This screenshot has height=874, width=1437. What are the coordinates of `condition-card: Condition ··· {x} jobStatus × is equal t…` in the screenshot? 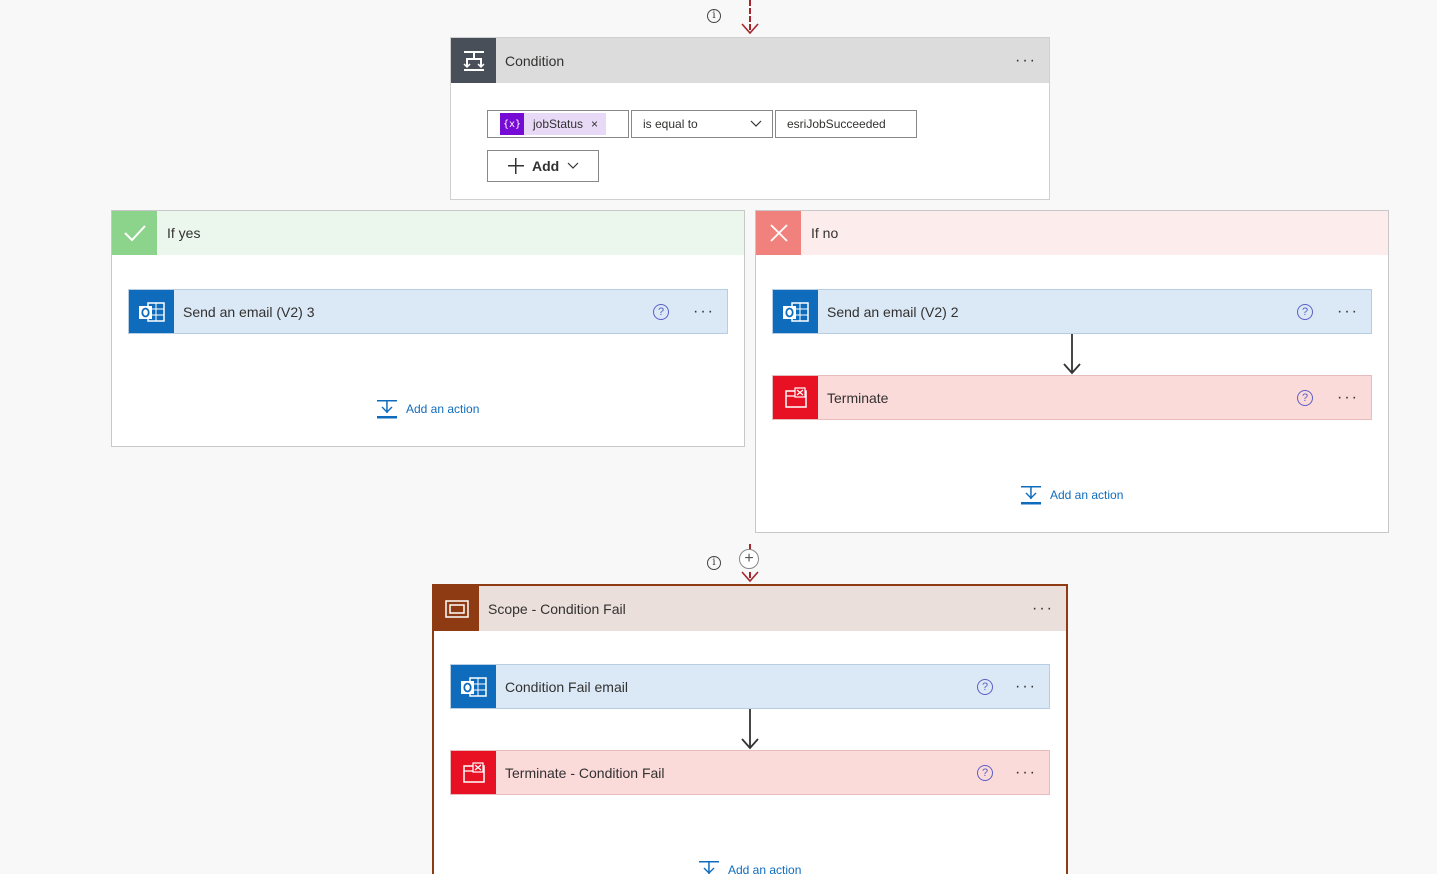 It's located at (750, 118).